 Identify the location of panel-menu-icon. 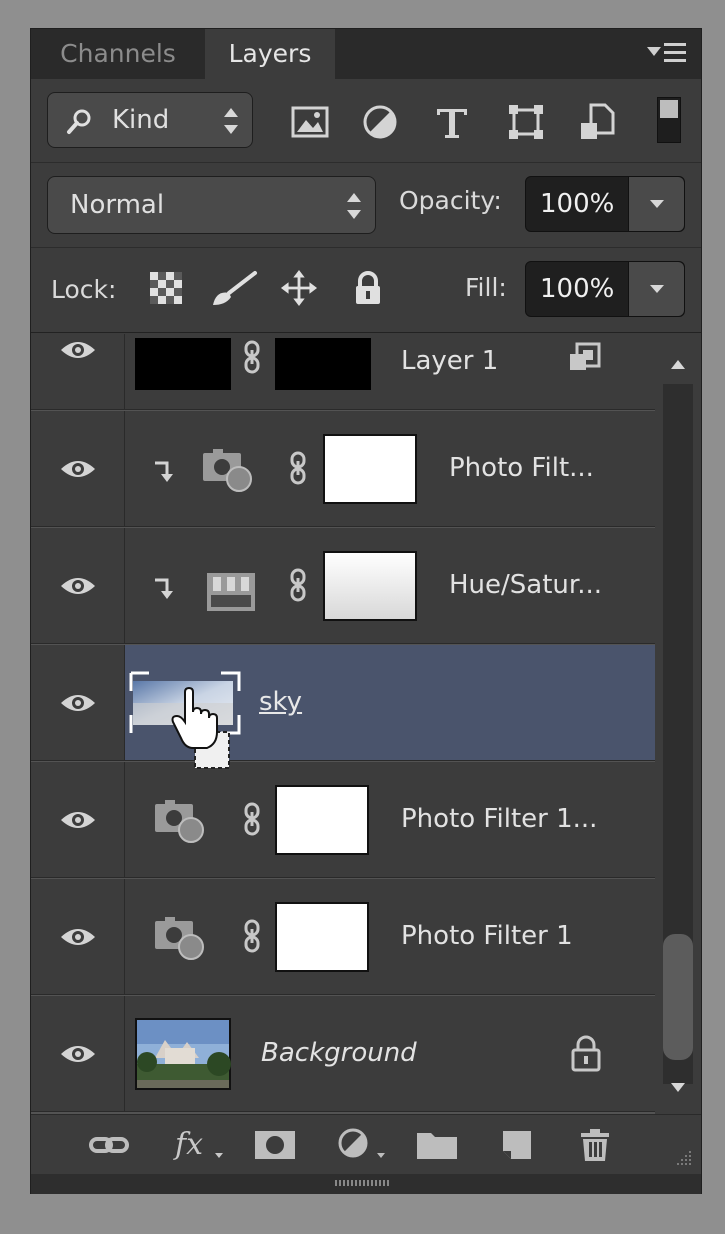
(667, 54).